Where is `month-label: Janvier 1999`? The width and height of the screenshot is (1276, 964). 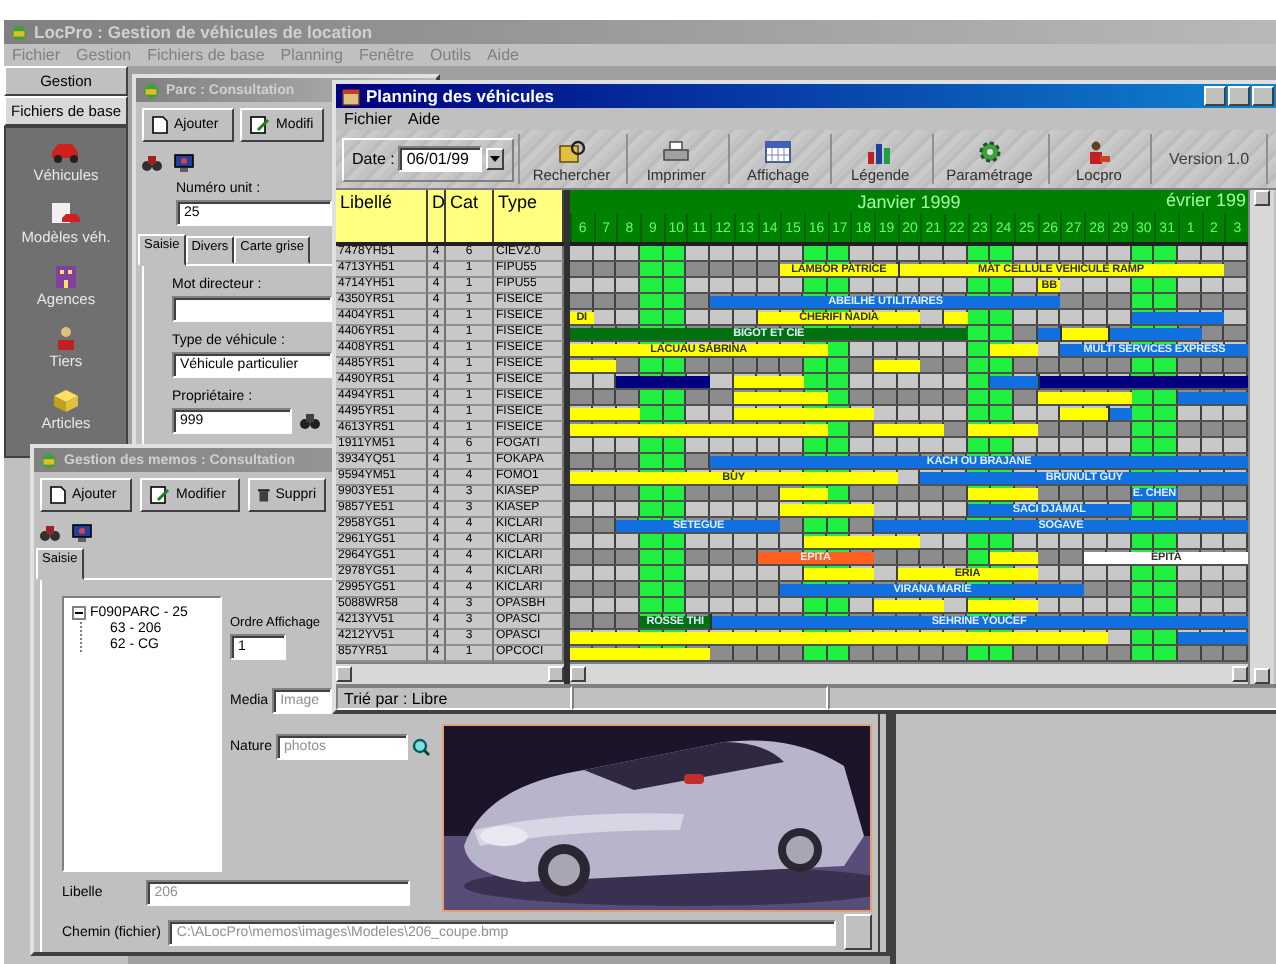
month-label: Janvier 1999 is located at coordinates (909, 202).